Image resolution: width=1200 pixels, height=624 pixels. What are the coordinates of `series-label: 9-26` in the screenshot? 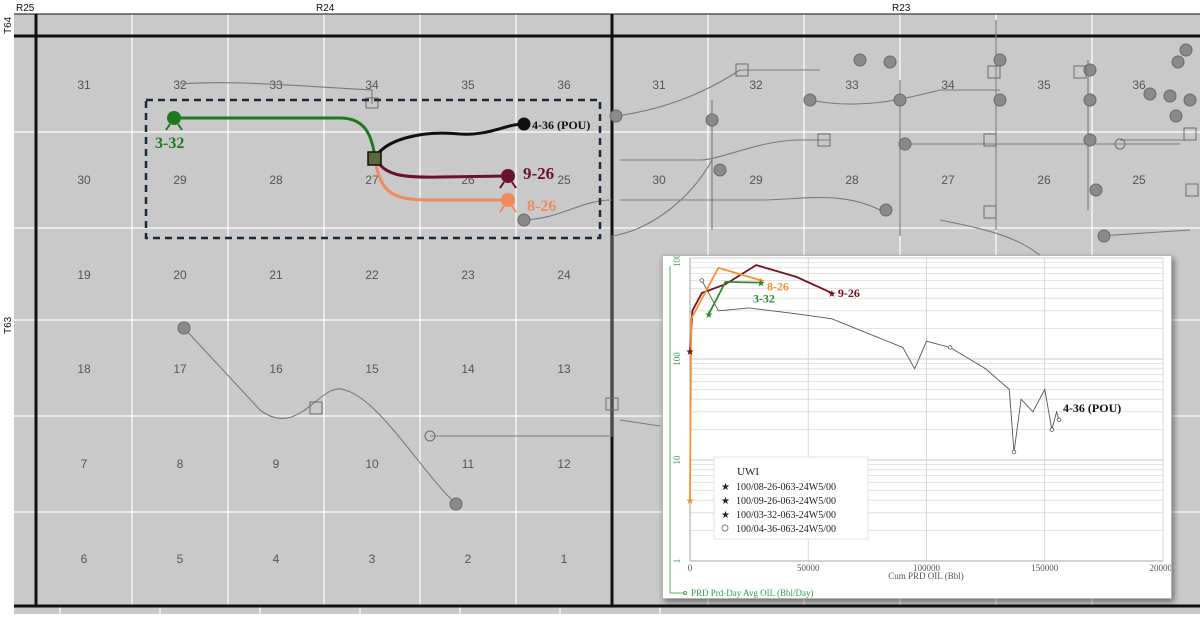 It's located at (849, 293).